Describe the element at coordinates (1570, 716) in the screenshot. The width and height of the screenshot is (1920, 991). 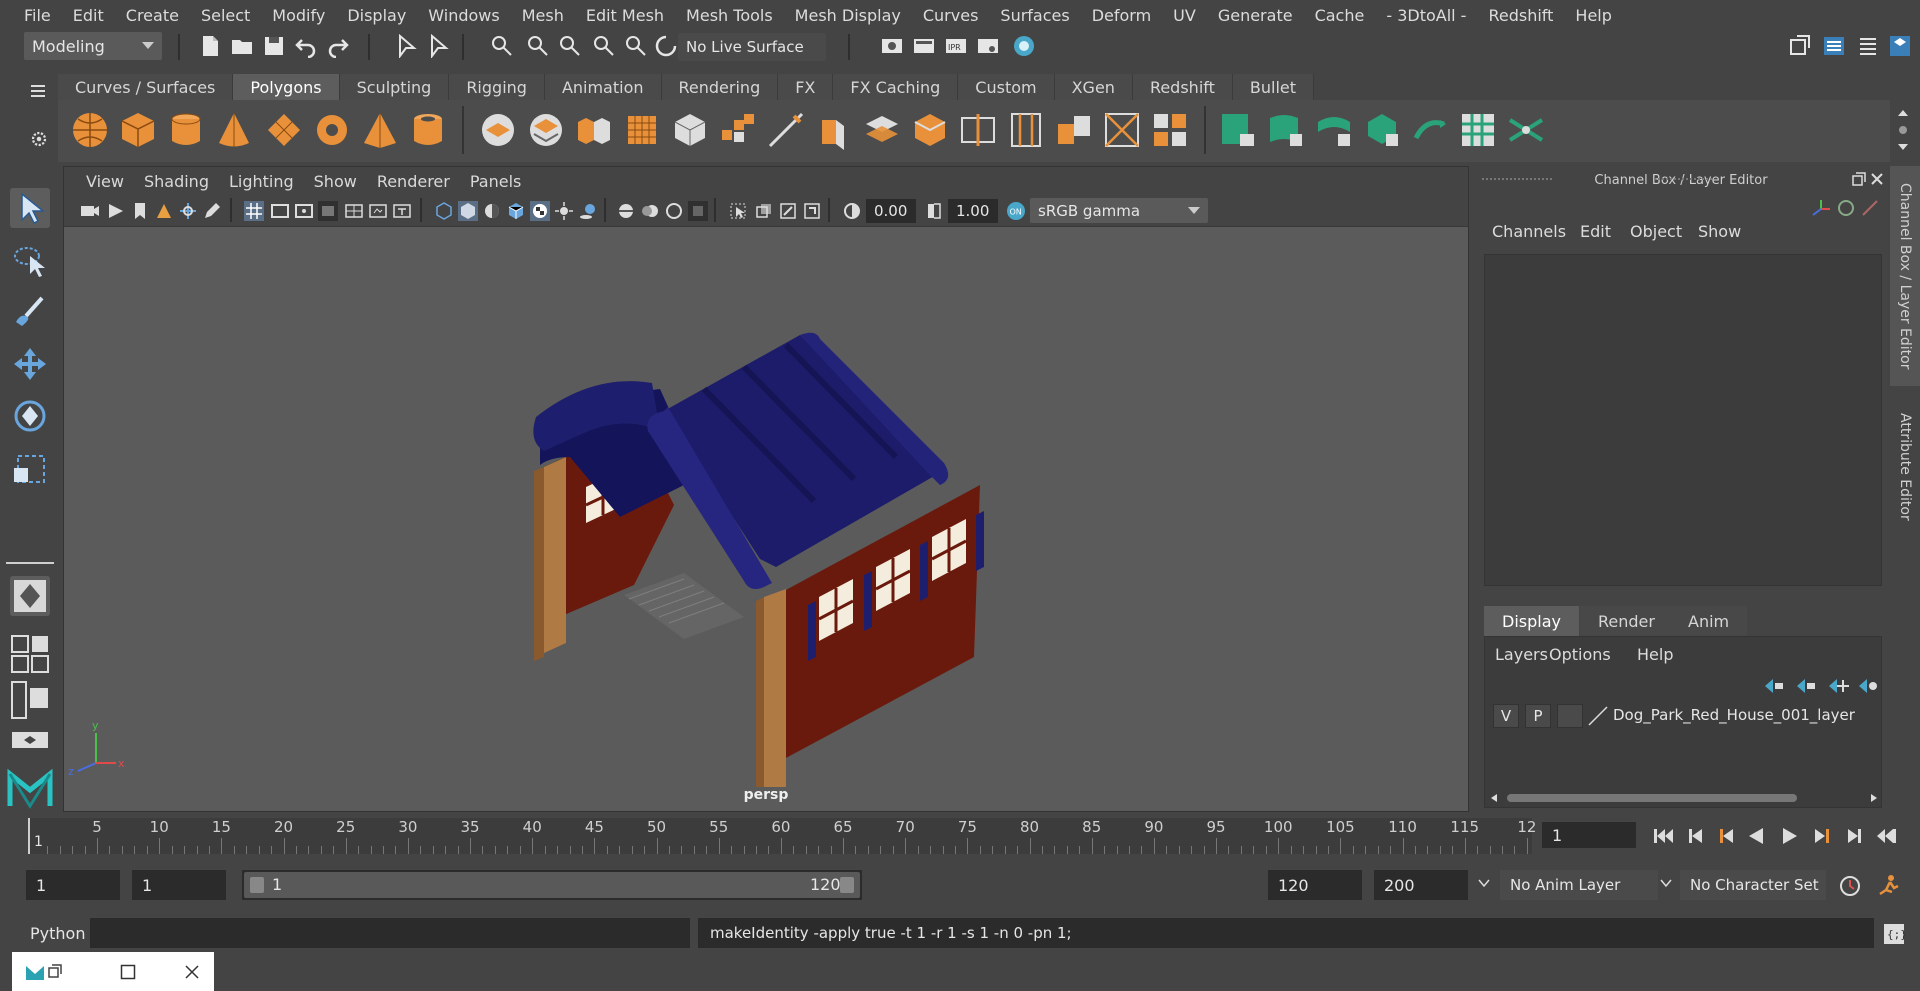
I see `layer-display-type-toggle` at that location.